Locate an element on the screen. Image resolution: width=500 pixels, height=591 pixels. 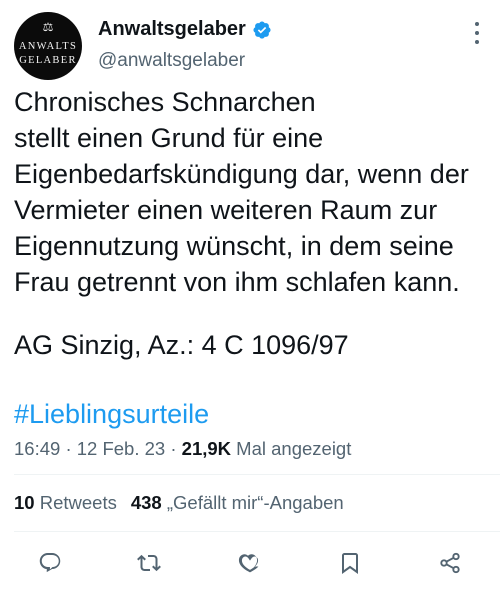
reply-button is located at coordinates (50, 563).